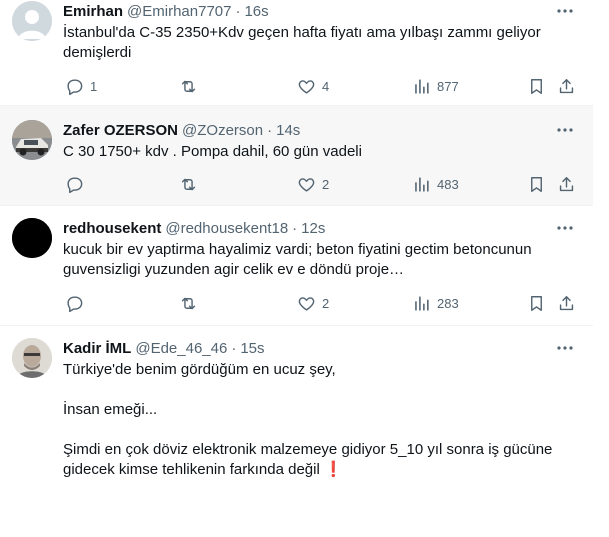 The height and width of the screenshot is (537, 609). Describe the element at coordinates (435, 86) in the screenshot. I see `views-button: 877` at that location.